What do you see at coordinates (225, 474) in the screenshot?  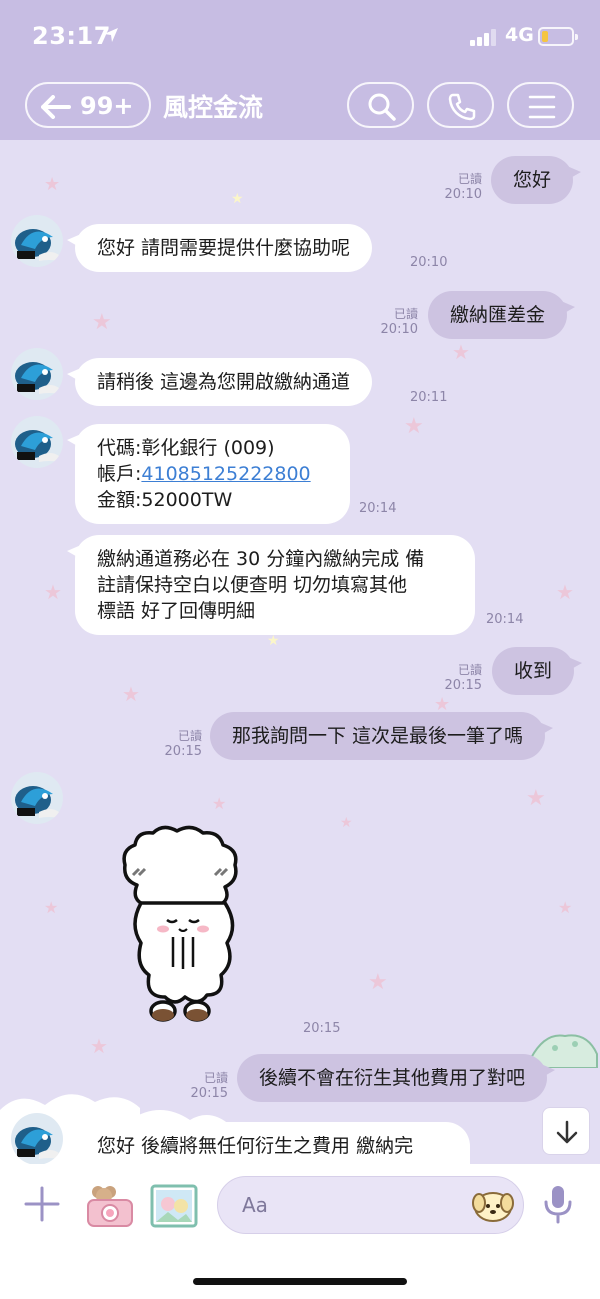 I see `account-number-link: 41085125222800` at bounding box center [225, 474].